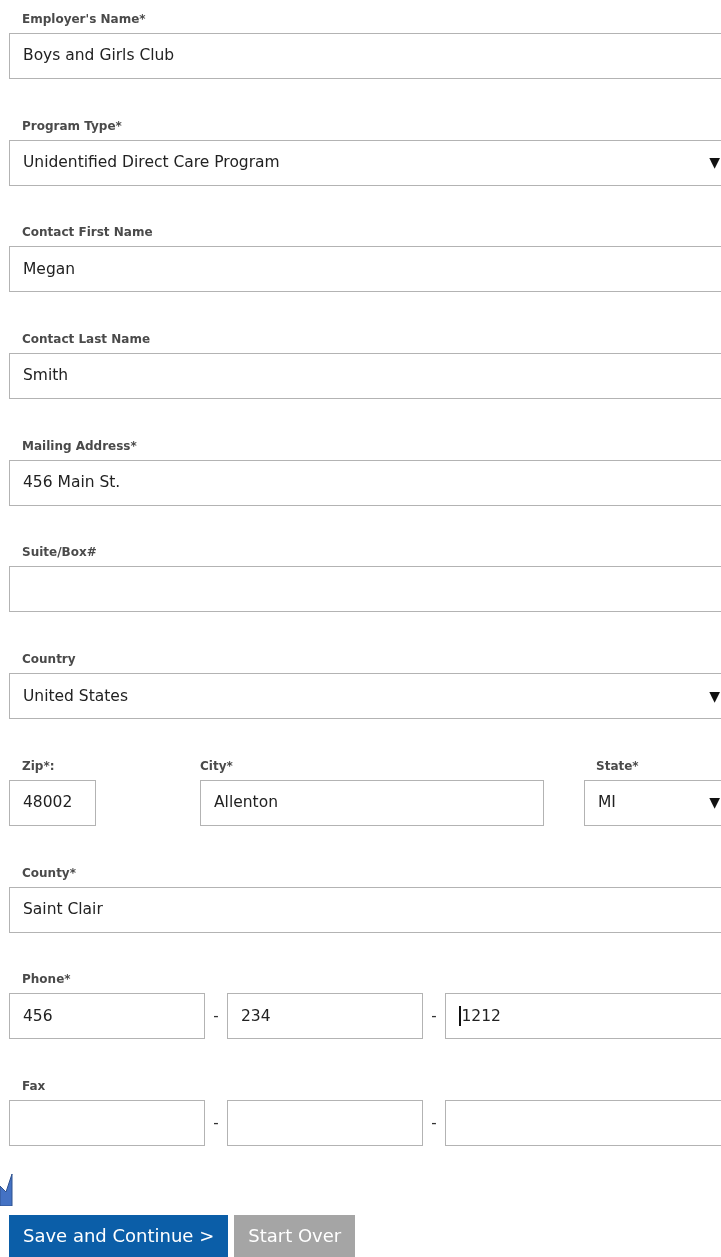 This screenshot has height=1257, width=721. Describe the element at coordinates (38, 766) in the screenshot. I see `field-label: Zip*:` at that location.